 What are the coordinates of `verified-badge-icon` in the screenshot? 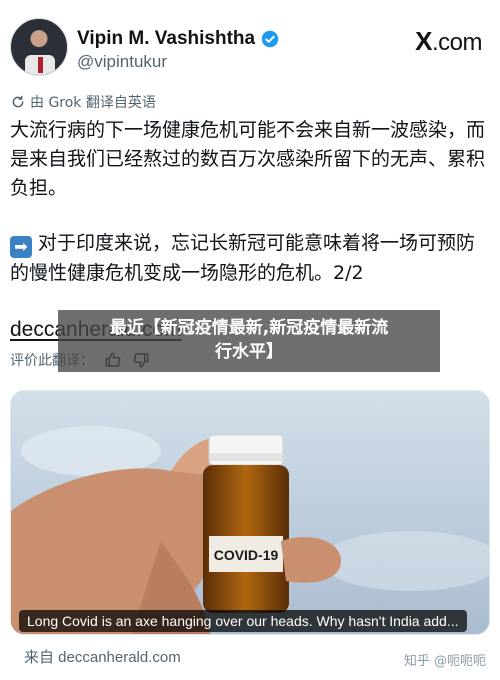 It's located at (270, 39).